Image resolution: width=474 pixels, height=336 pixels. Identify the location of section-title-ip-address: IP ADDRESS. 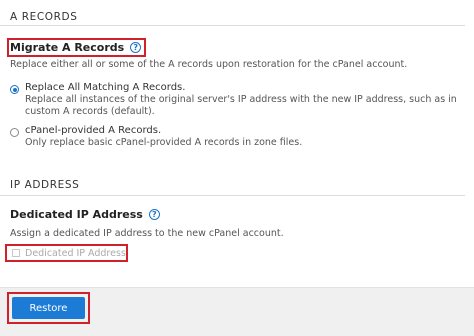
(45, 185).